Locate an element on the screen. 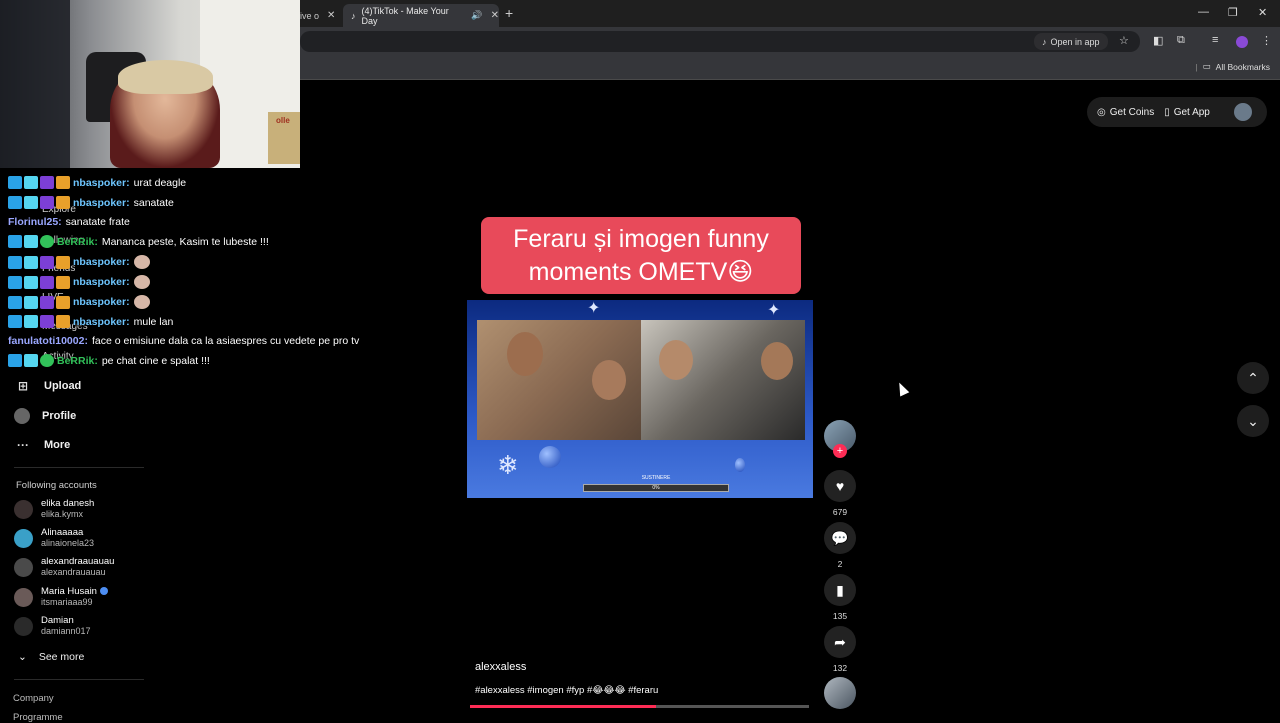 The width and height of the screenshot is (1280, 723). divider is located at coordinates (79, 679).